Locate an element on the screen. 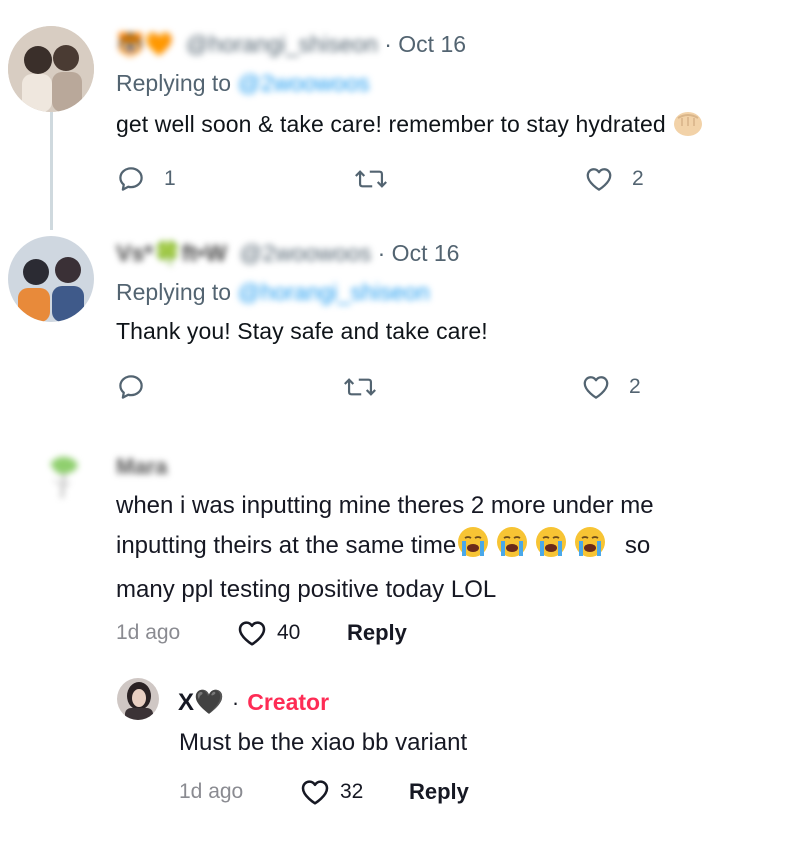  like-button: 40 is located at coordinates (267, 633).